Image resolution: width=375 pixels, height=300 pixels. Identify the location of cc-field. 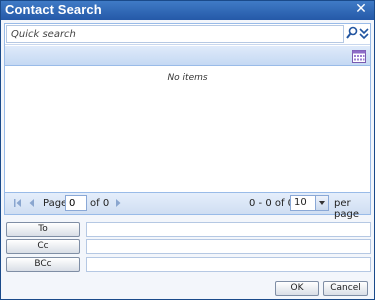
(228, 246).